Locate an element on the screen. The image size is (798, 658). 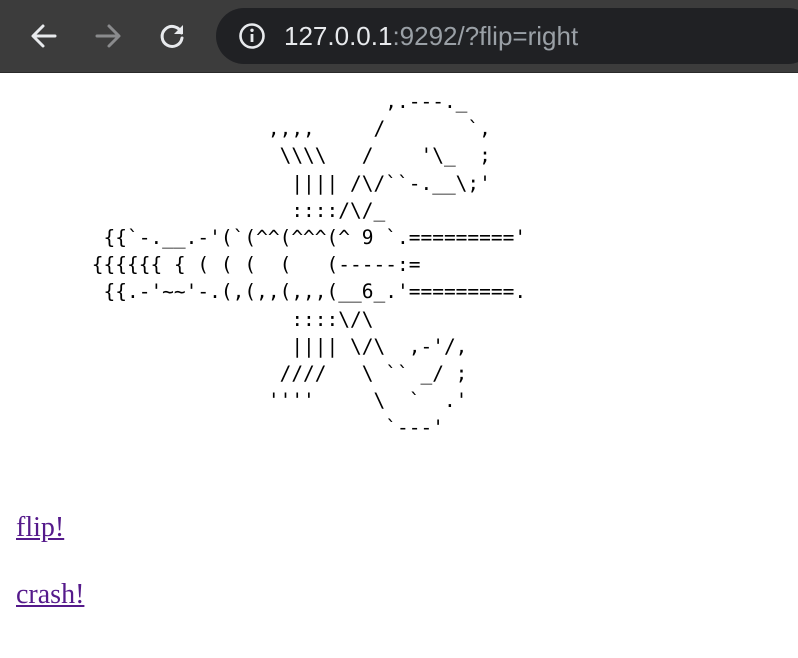
crash-link: crash! is located at coordinates (50, 595).